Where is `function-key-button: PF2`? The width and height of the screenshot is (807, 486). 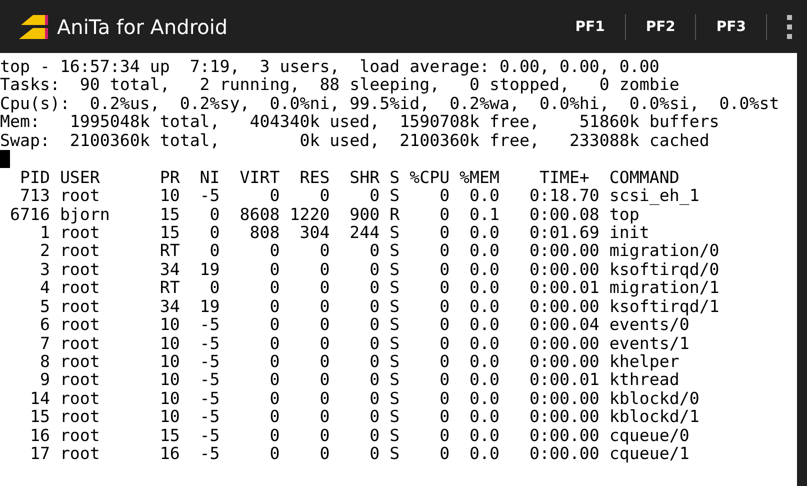 function-key-button: PF2 is located at coordinates (661, 26).